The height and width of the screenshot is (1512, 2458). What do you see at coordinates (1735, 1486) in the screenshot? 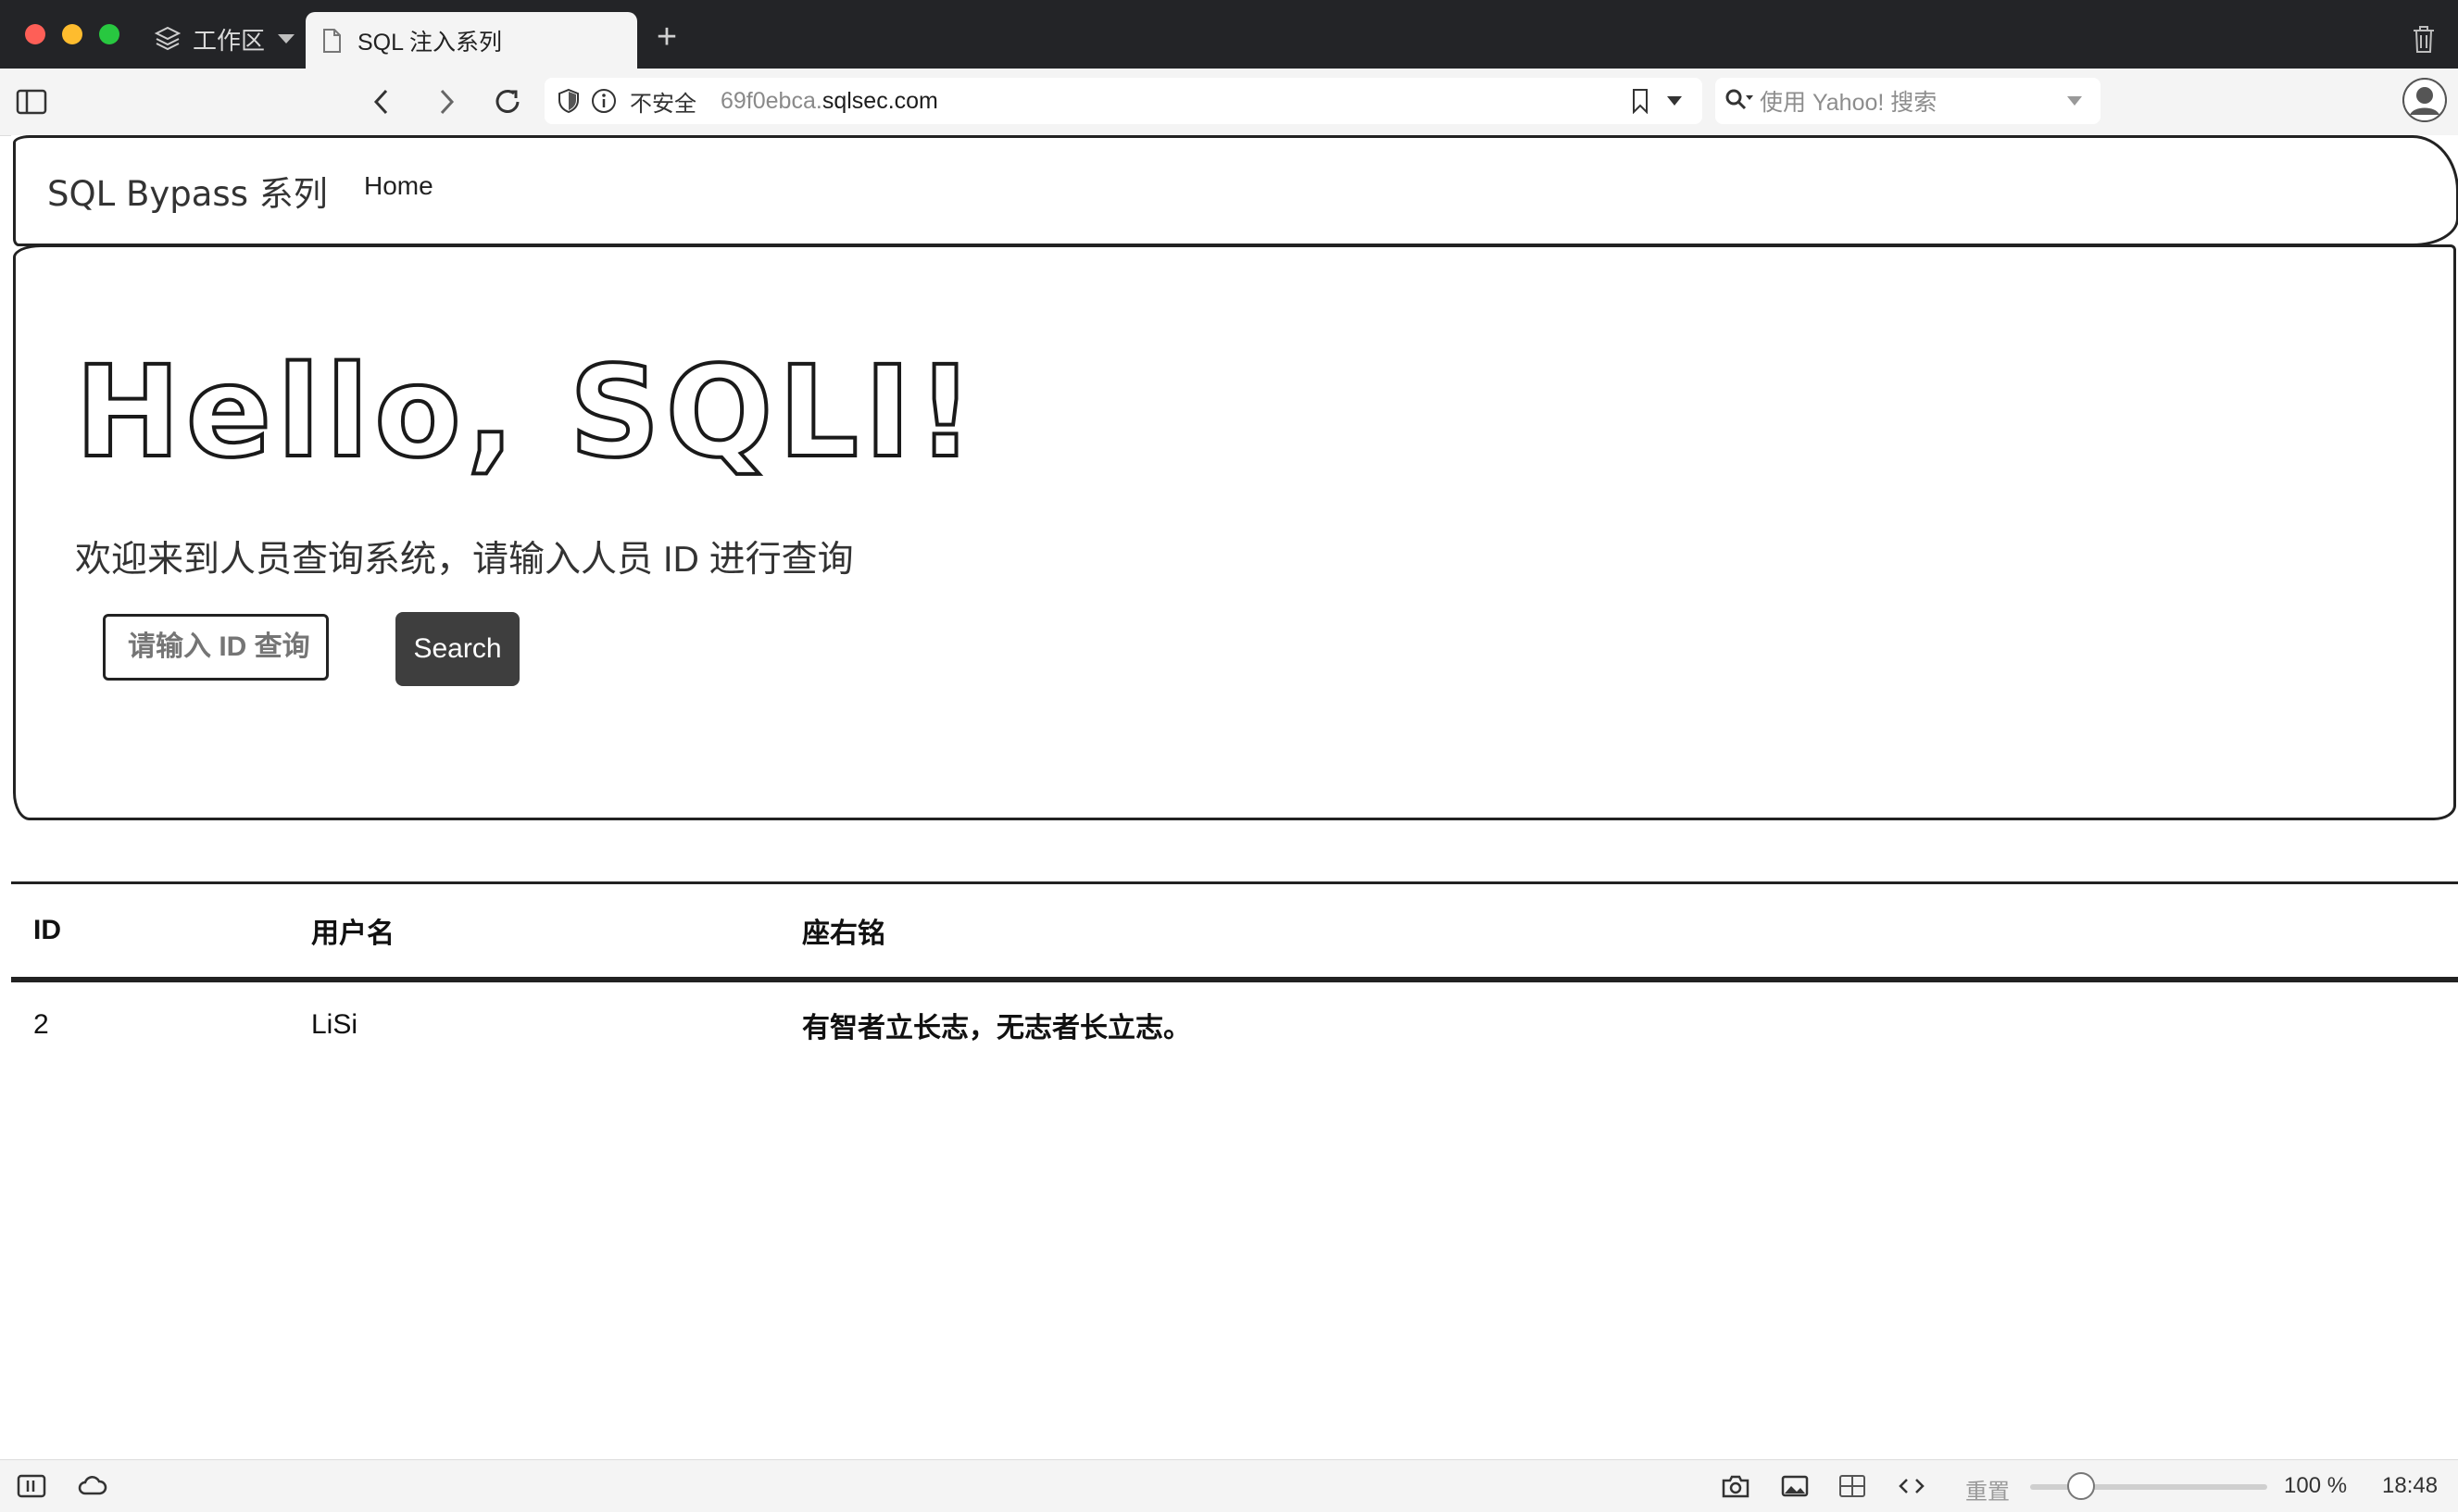
I see `camera-icon` at bounding box center [1735, 1486].